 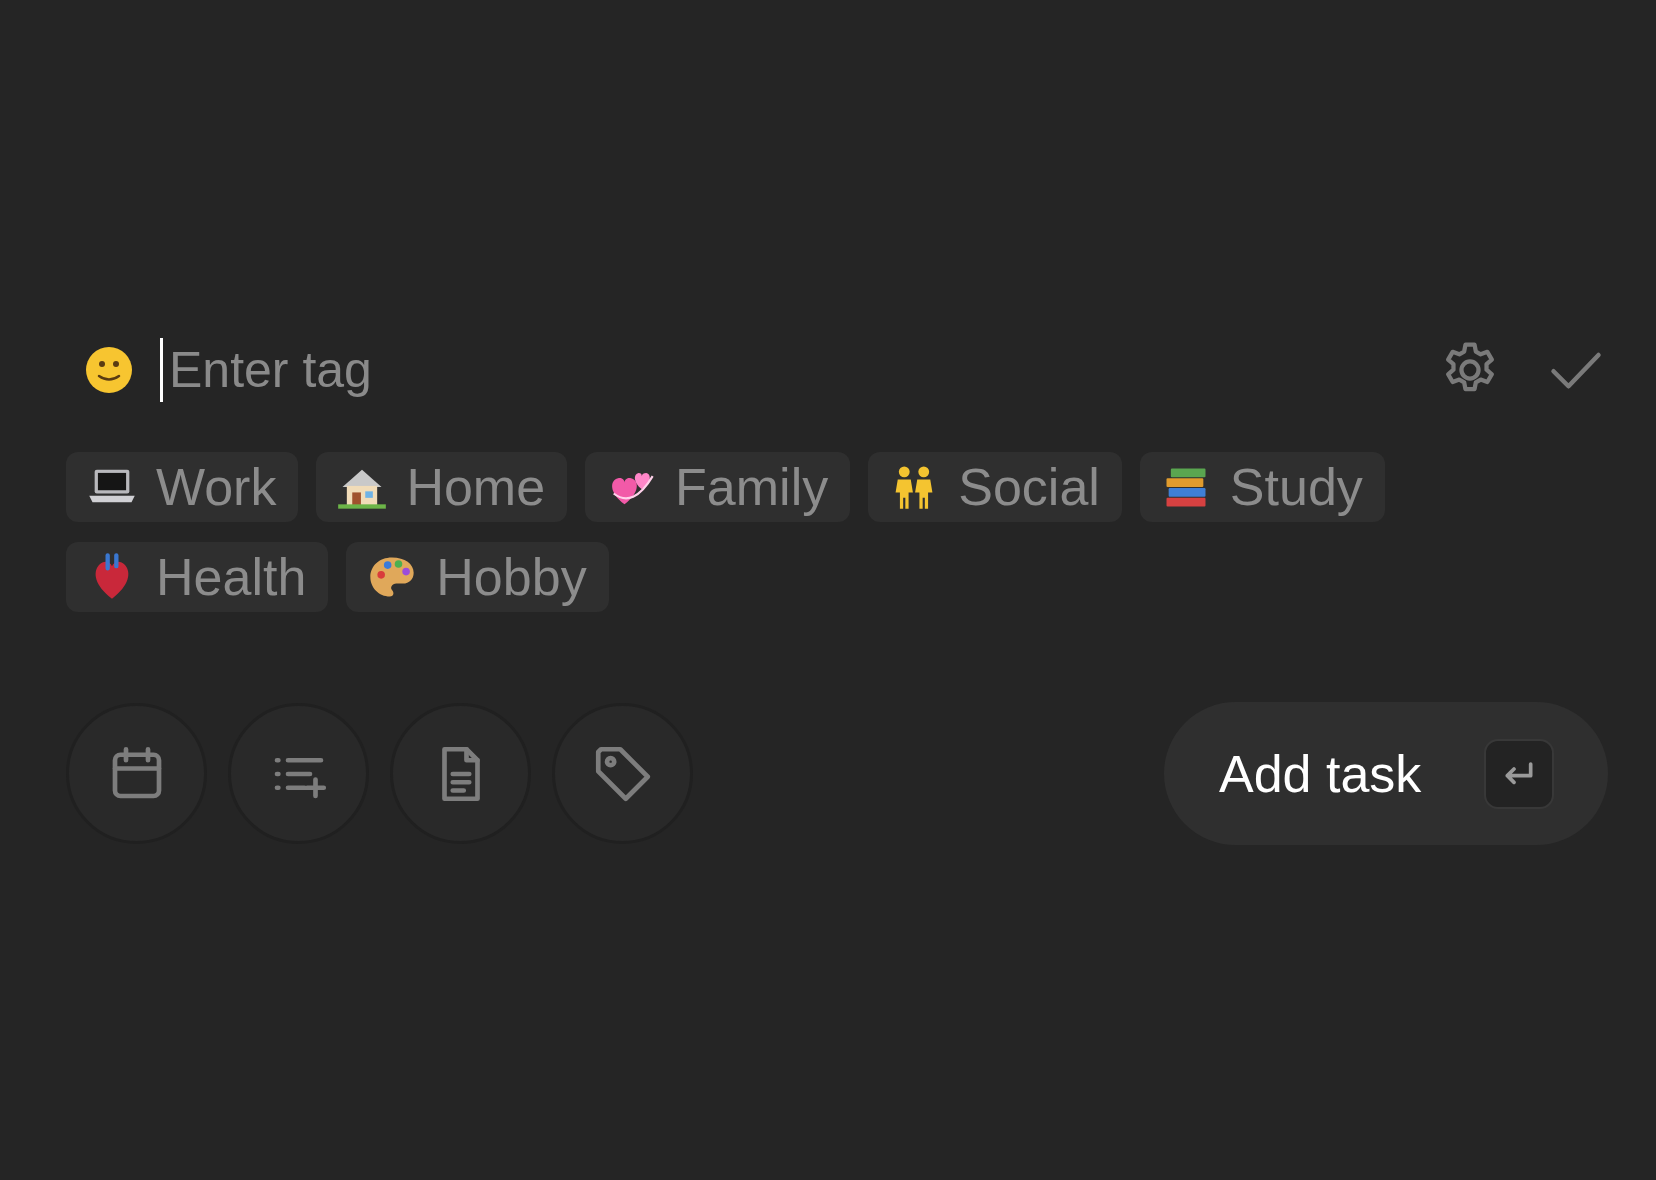 I want to click on tag-label: Family, so click(x=752, y=487).